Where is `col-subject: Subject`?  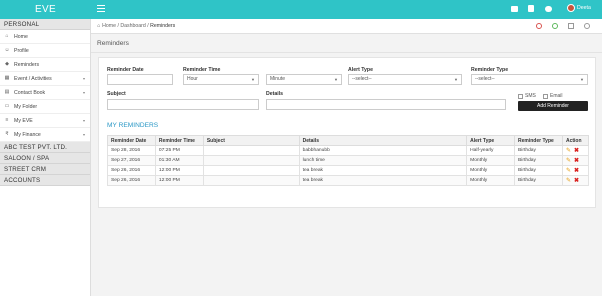 col-subject: Subject is located at coordinates (251, 140).